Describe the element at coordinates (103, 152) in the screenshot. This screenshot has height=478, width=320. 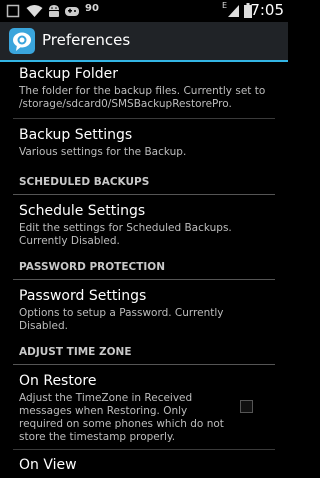
I see `pref-summary: Various settings for the Backup.` at that location.